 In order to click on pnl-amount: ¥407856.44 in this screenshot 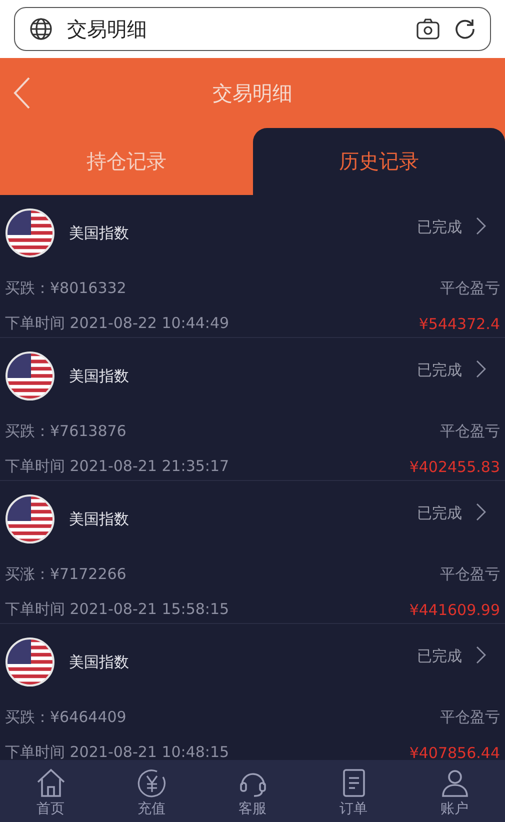, I will do `click(454, 752)`.